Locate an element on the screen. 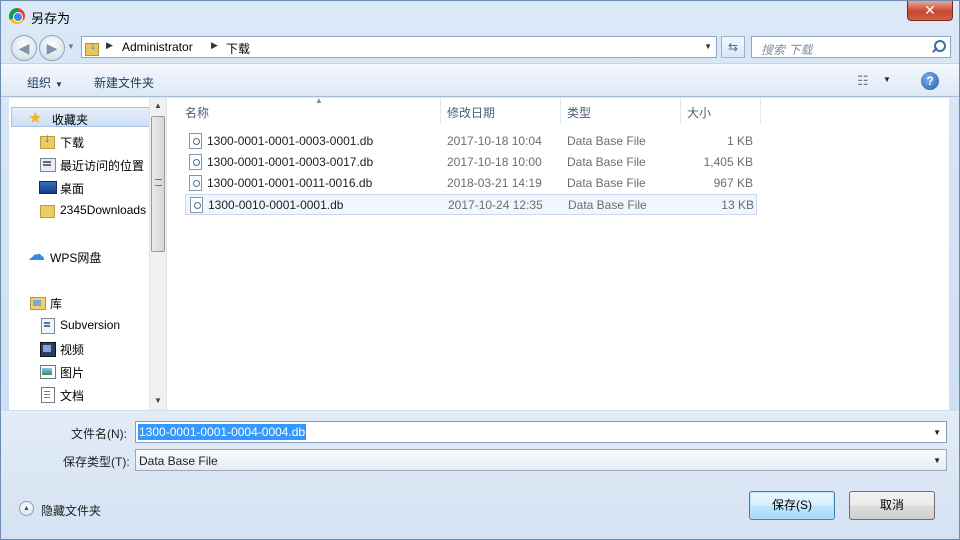 This screenshot has height=540, width=960. file-size: 13 KB is located at coordinates (737, 205).